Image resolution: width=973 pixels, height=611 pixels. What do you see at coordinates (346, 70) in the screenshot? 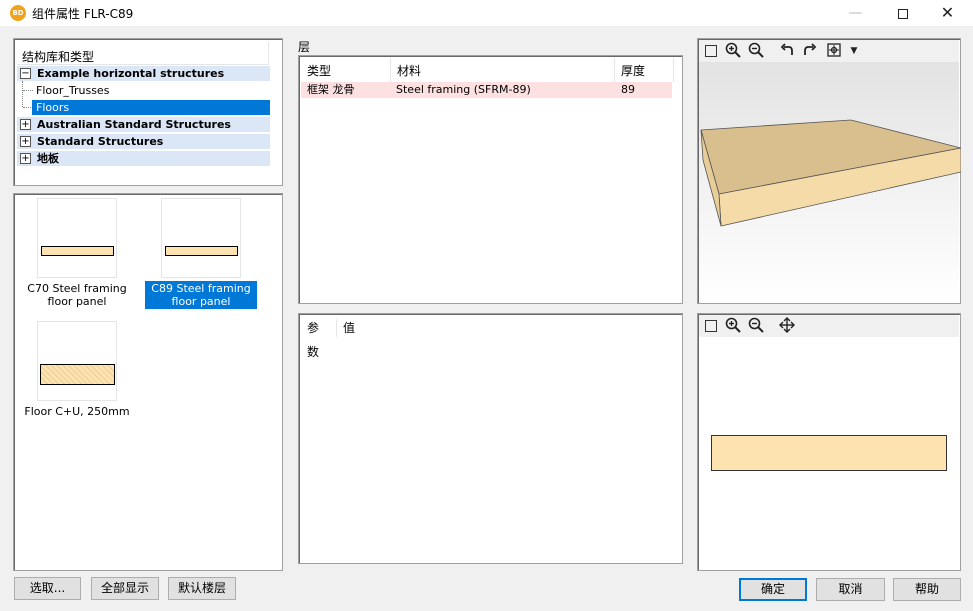
I see `column-header-type: 类型` at bounding box center [346, 70].